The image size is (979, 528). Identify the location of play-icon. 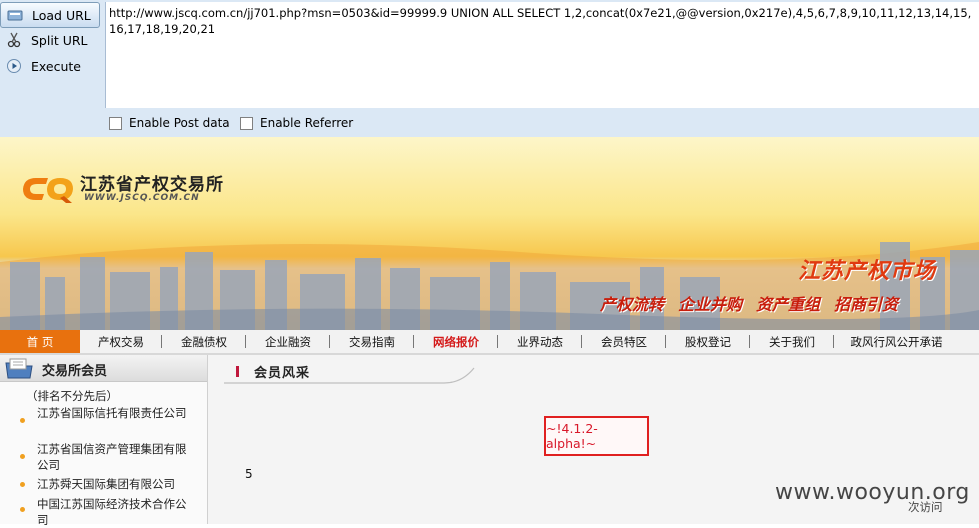
(14, 66).